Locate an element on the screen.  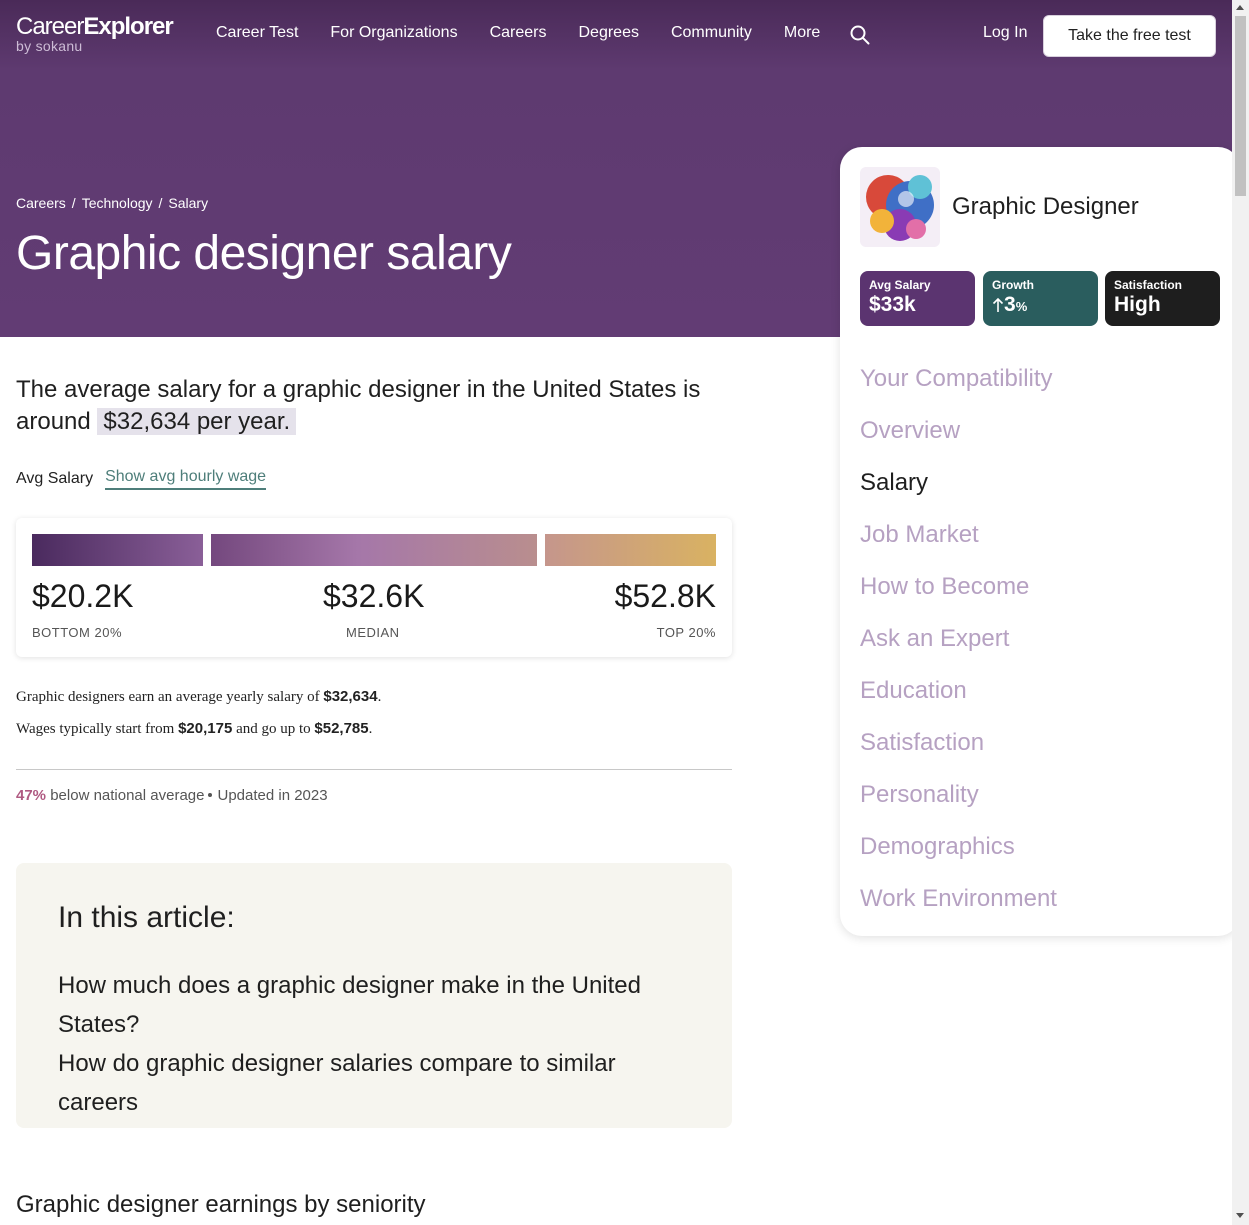
scroll-up-arrow-icon is located at coordinates (1240, 7).